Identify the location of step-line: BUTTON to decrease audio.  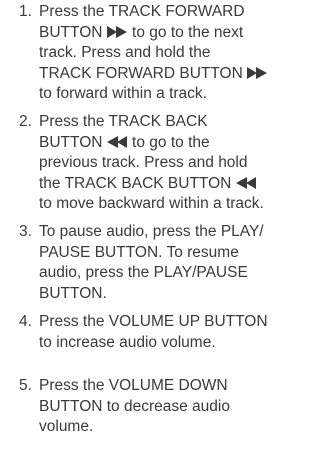
(134, 406).